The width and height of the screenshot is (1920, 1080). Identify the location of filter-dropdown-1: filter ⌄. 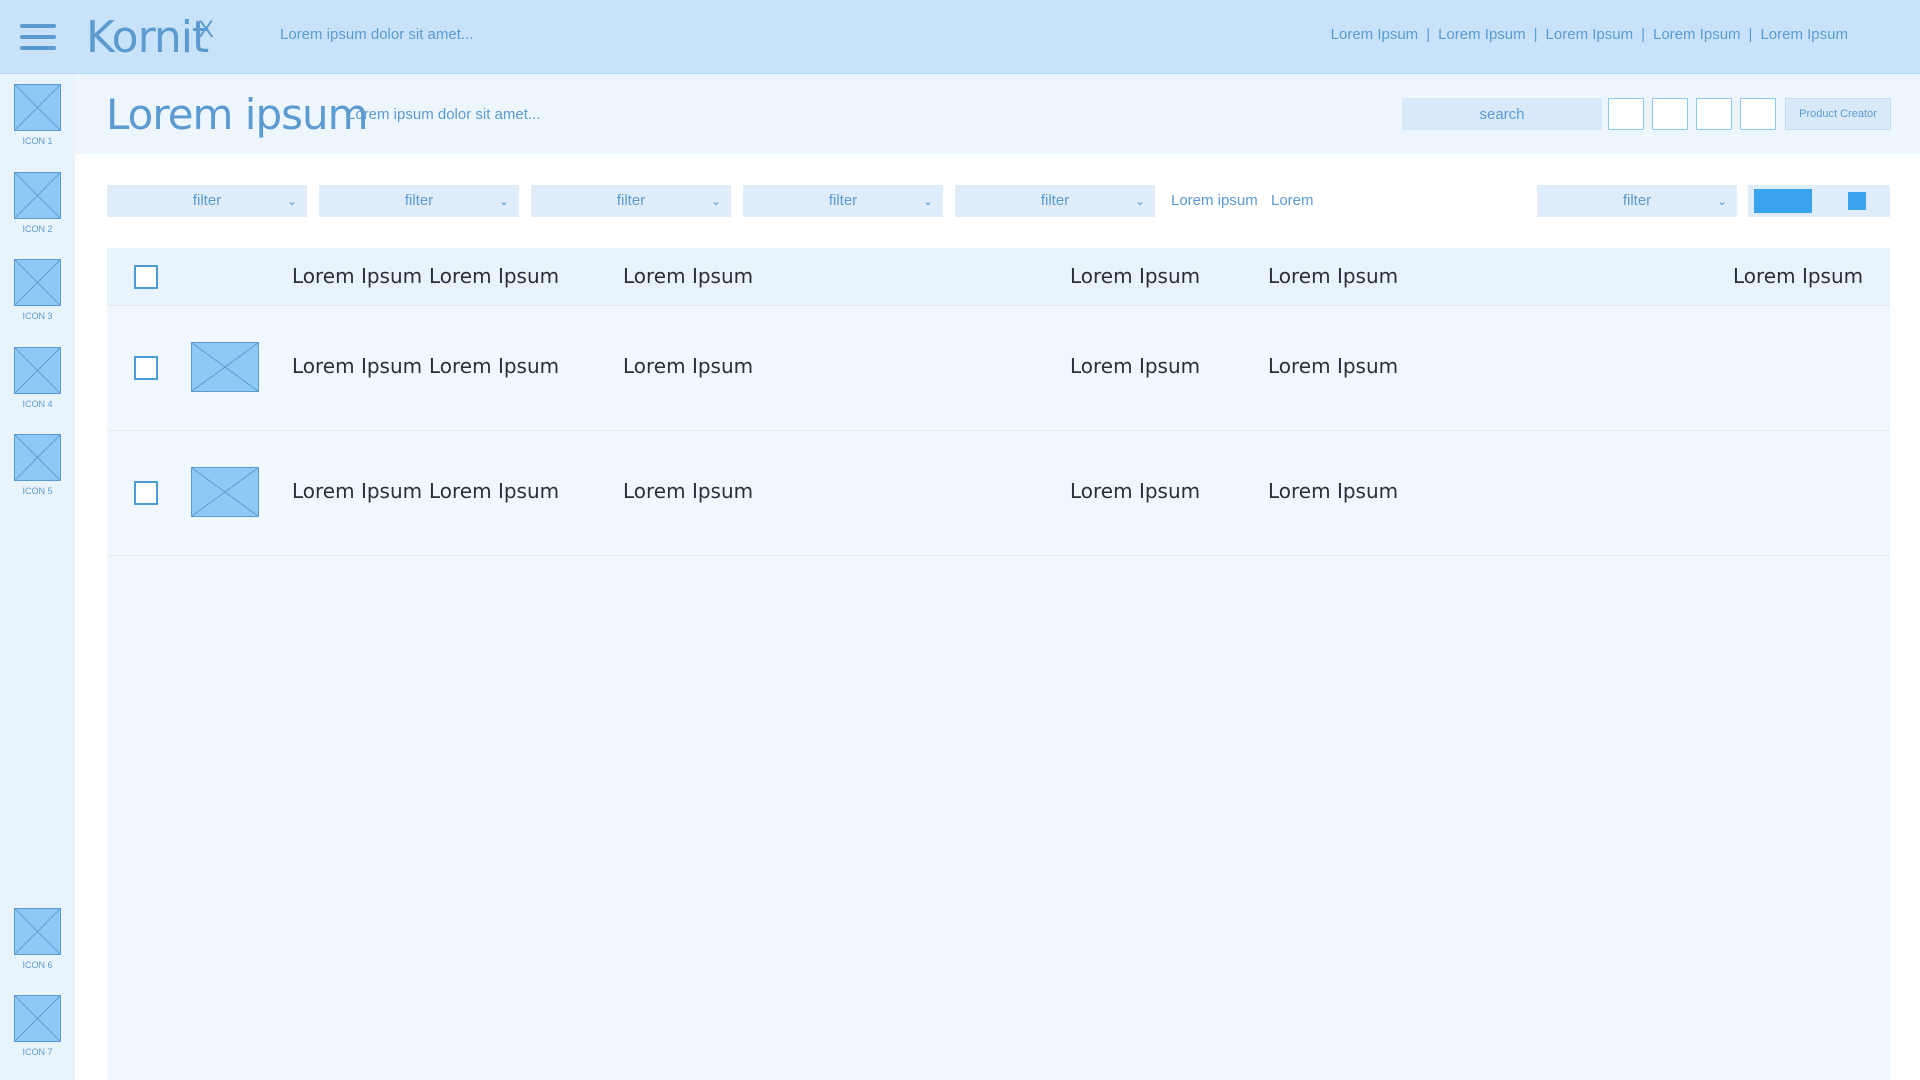
(207, 201).